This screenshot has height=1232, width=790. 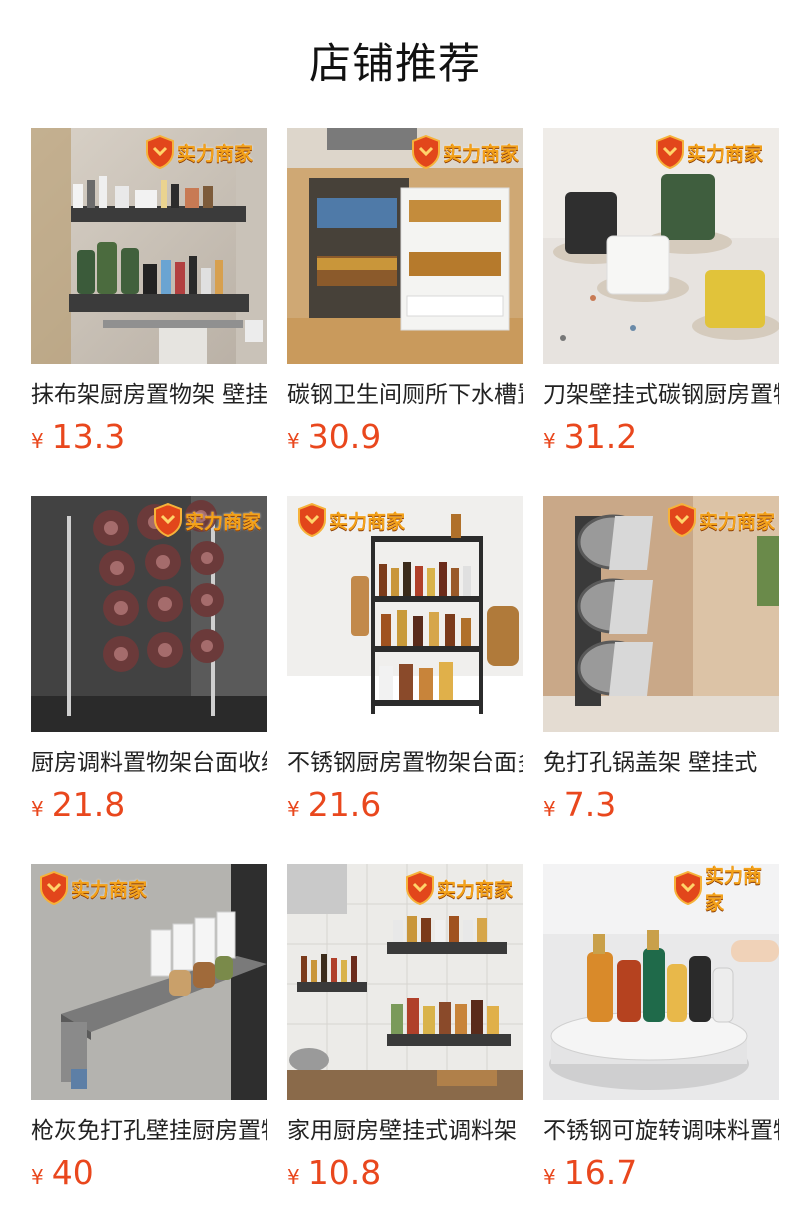 I want to click on product-title: 碳钢卫生间厕所下水槽置物架, so click(x=405, y=395).